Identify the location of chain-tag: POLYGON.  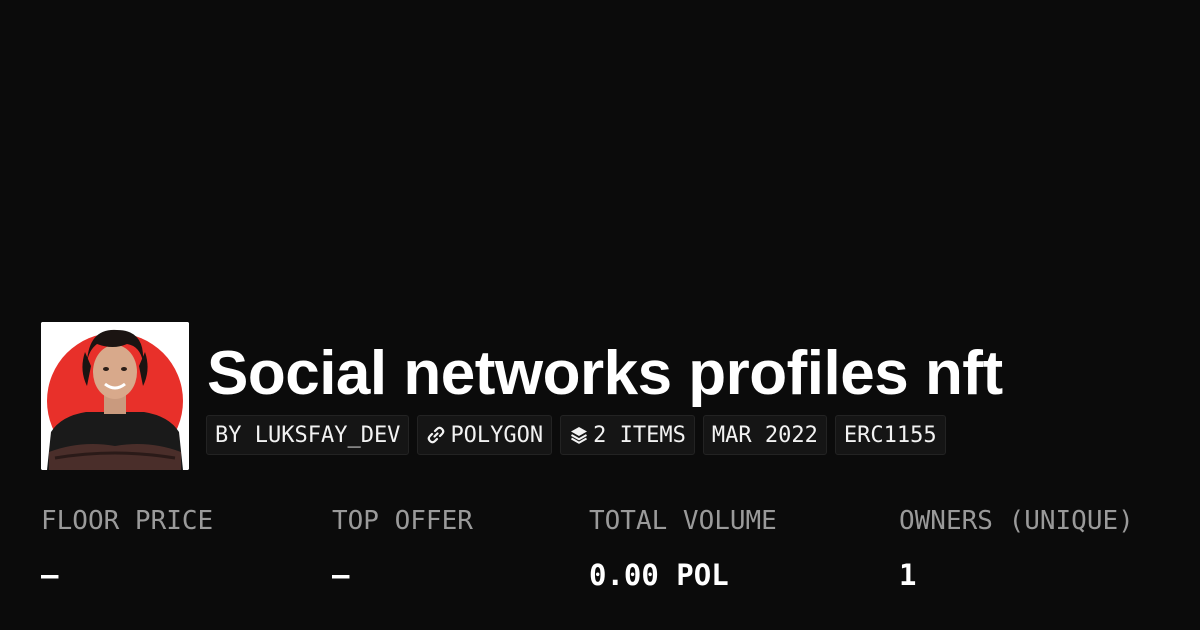
(485, 435).